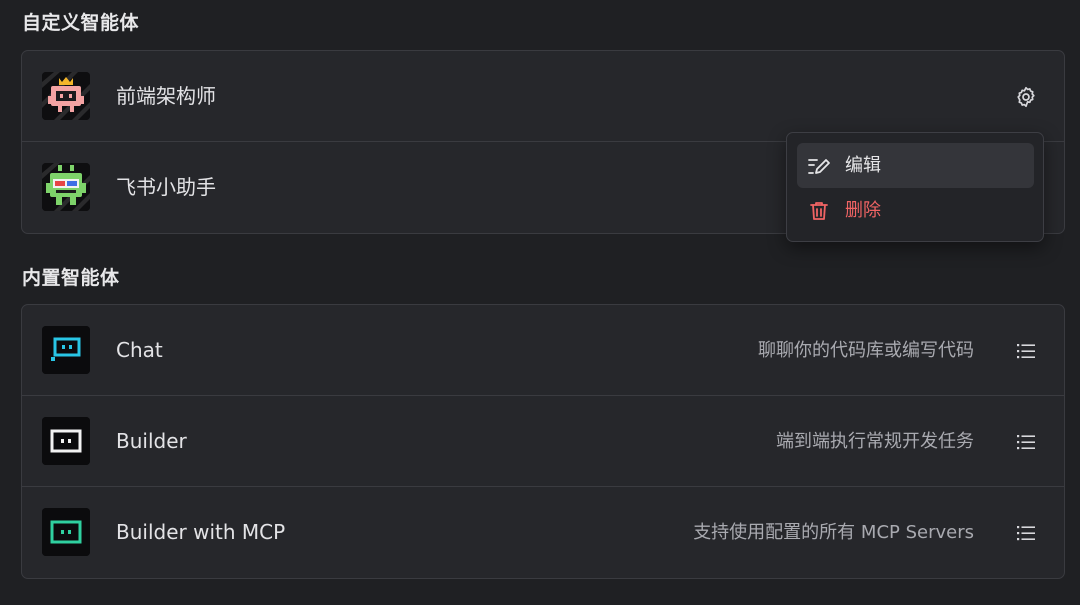 This screenshot has width=1080, height=605. I want to click on green-robot-3d-glasses-avatar, so click(66, 187).